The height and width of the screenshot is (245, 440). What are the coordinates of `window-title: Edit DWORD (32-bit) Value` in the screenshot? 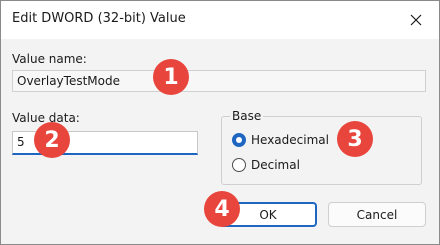 It's located at (99, 18).